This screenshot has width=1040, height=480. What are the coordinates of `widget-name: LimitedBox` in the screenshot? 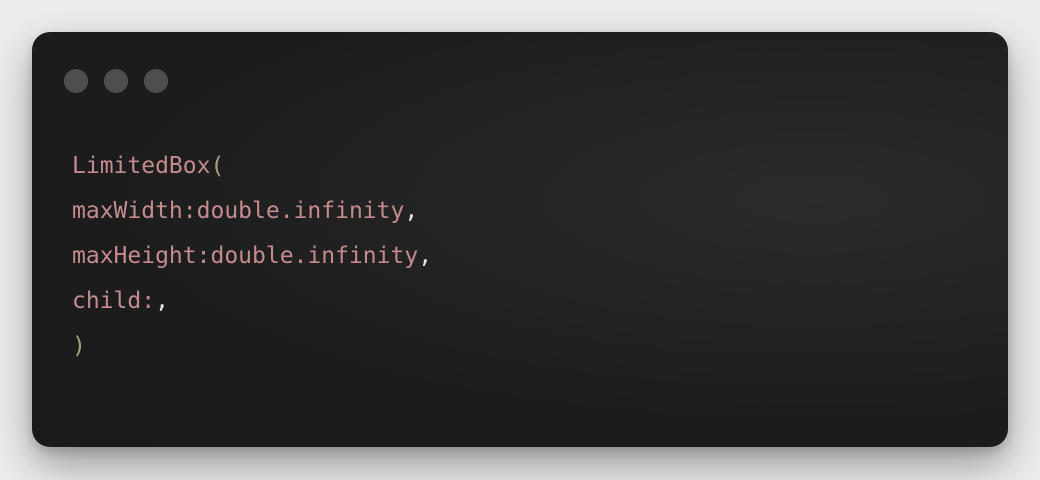 It's located at (141, 166).